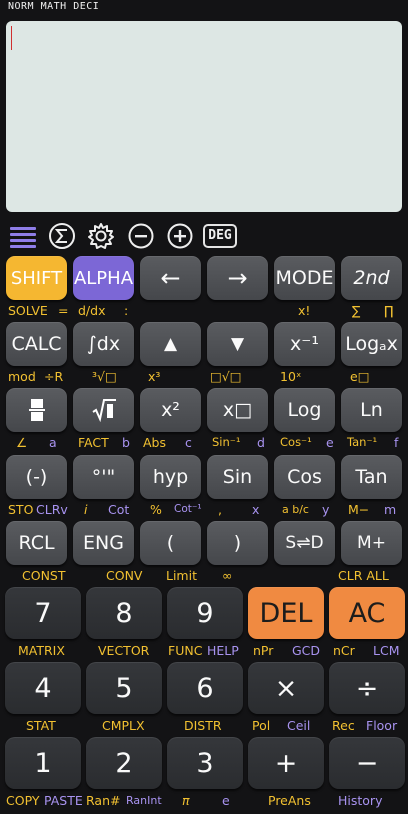  Describe the element at coordinates (256, 509) in the screenshot. I see `var-x-label: x` at that location.